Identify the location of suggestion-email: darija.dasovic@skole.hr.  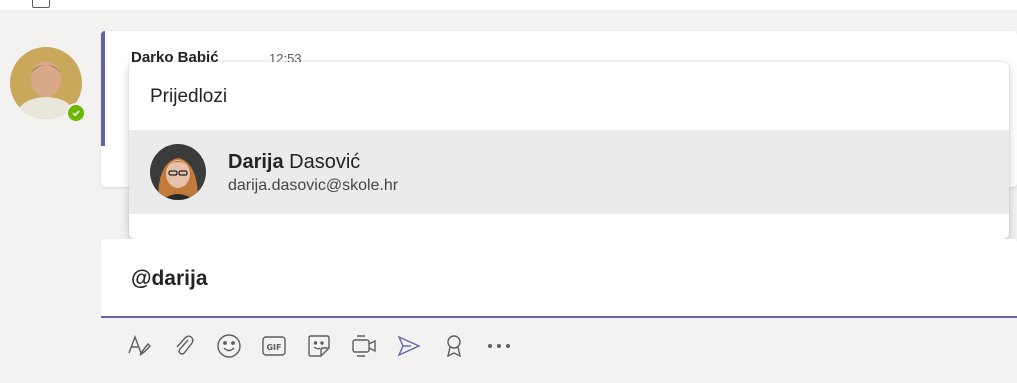
(313, 185).